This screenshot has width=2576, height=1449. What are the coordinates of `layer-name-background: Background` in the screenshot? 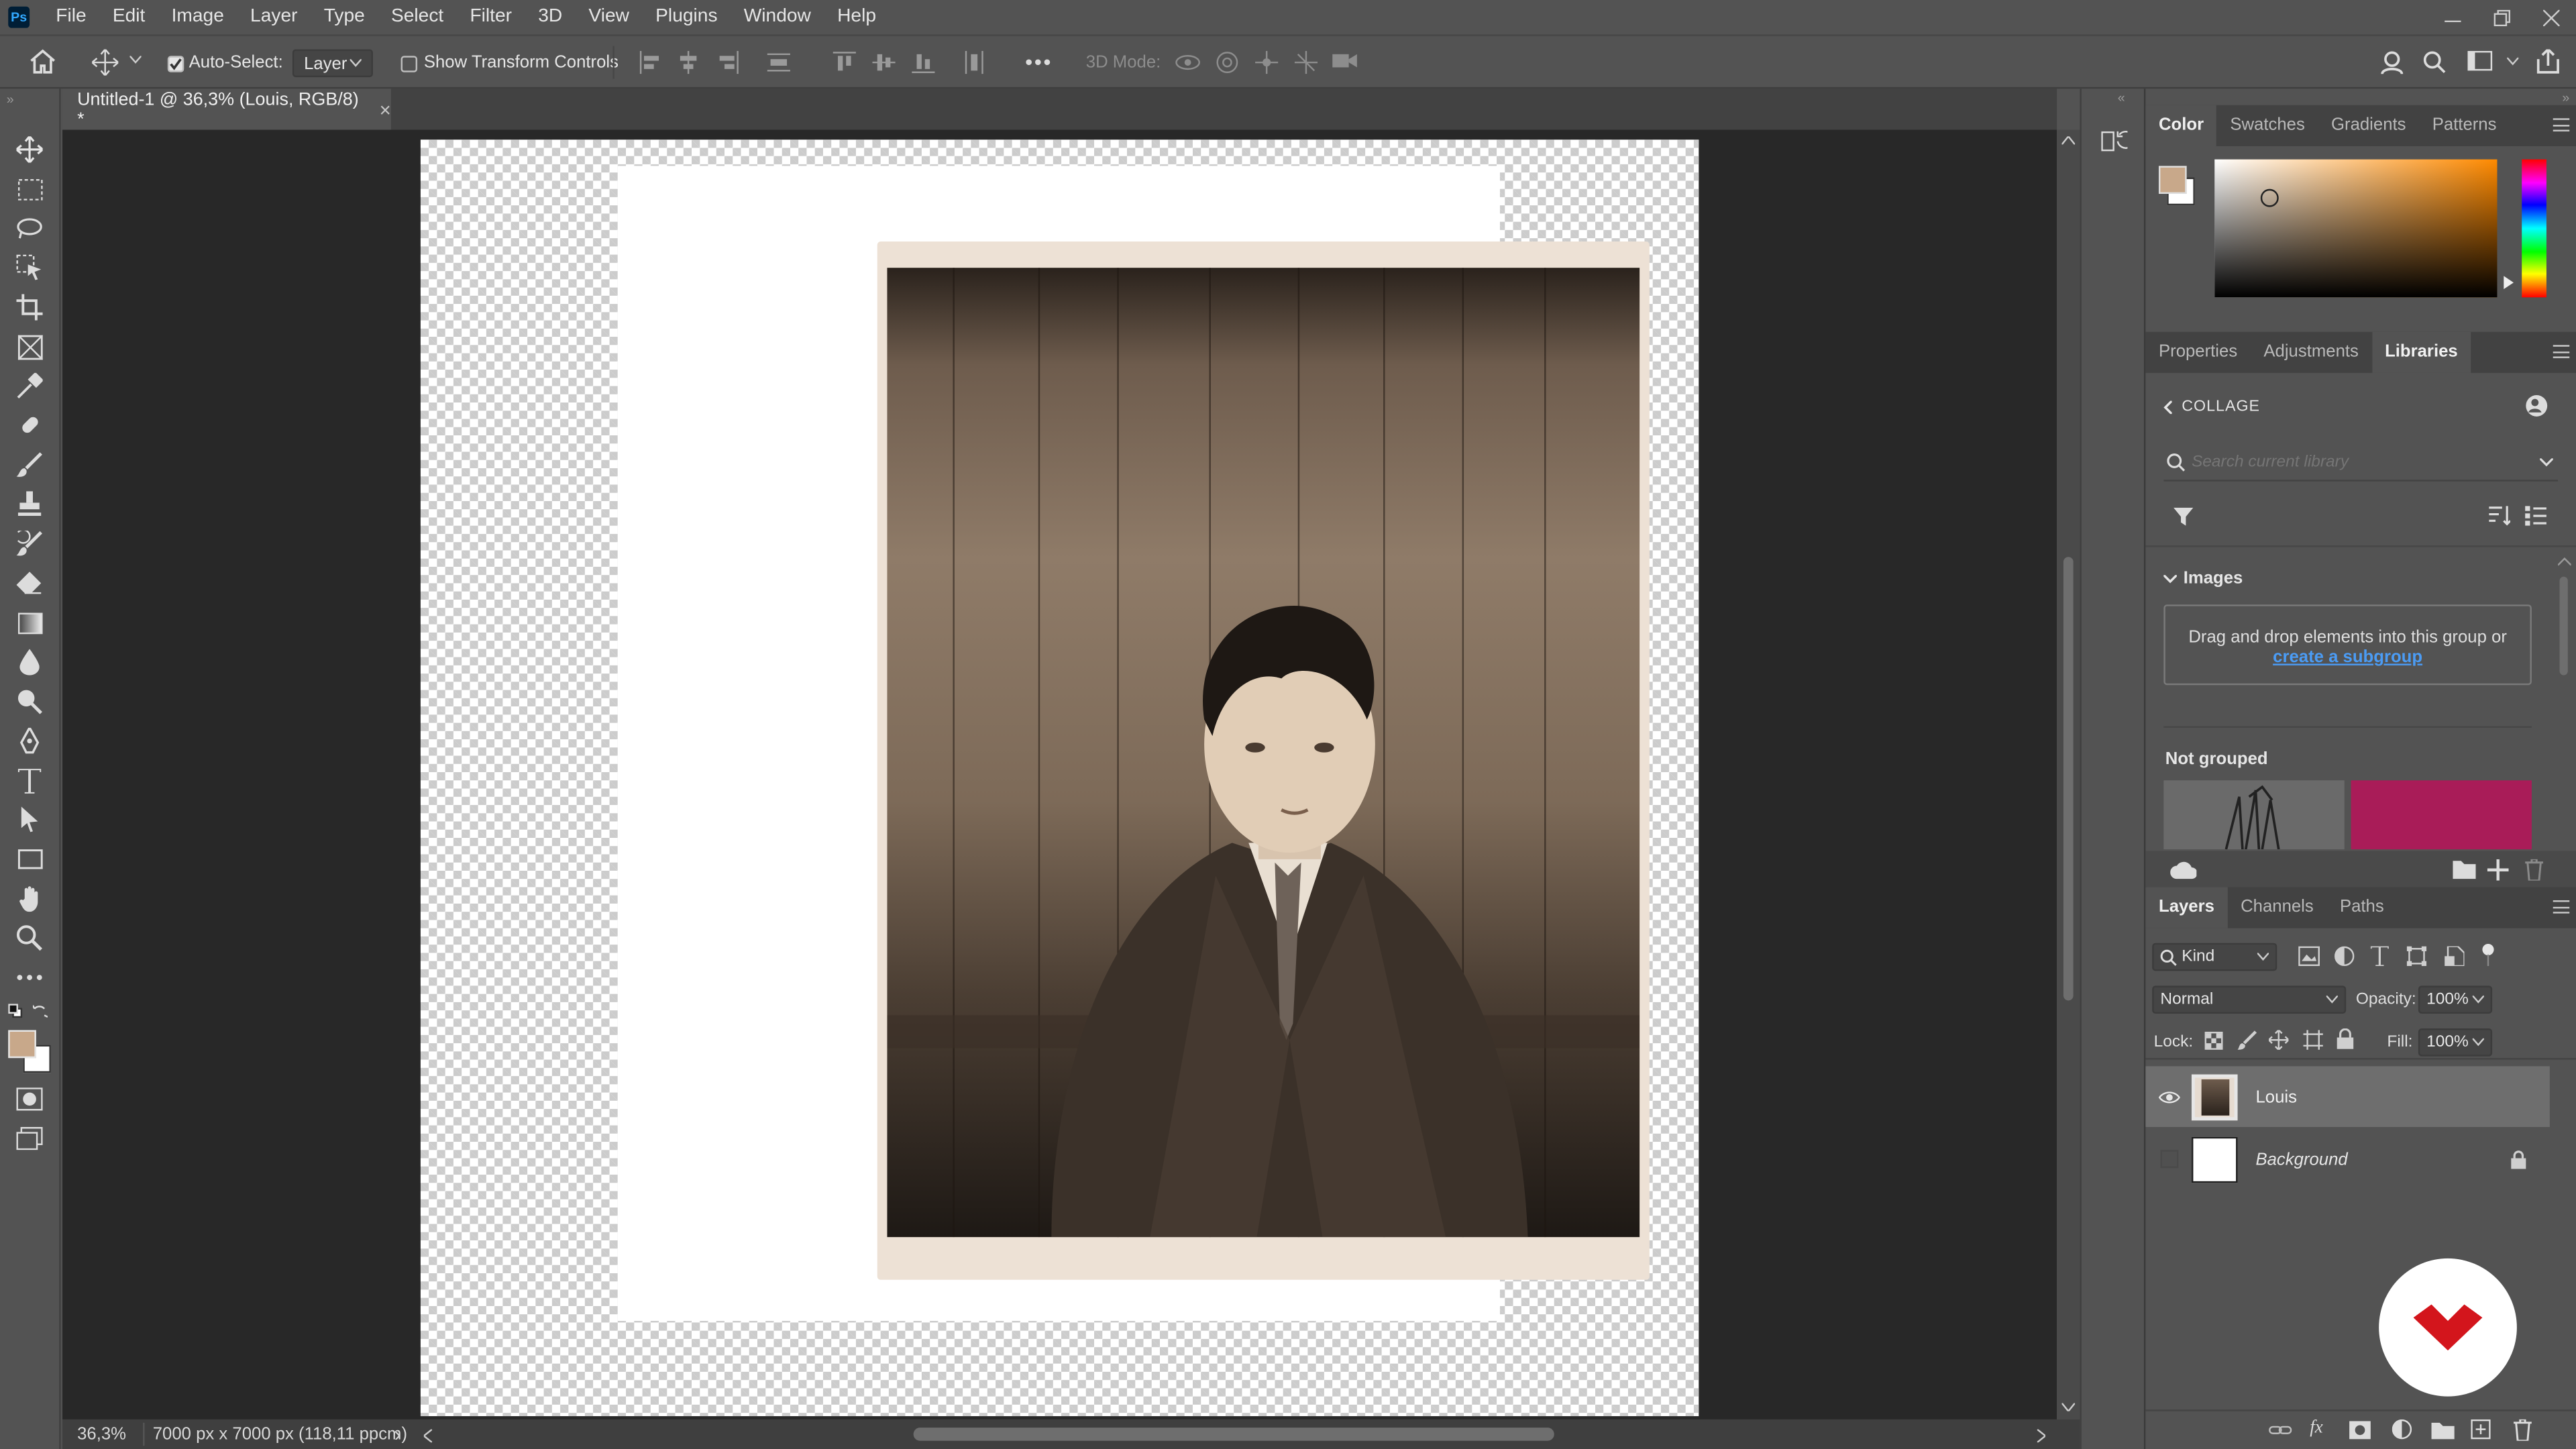 It's located at (2301, 1159).